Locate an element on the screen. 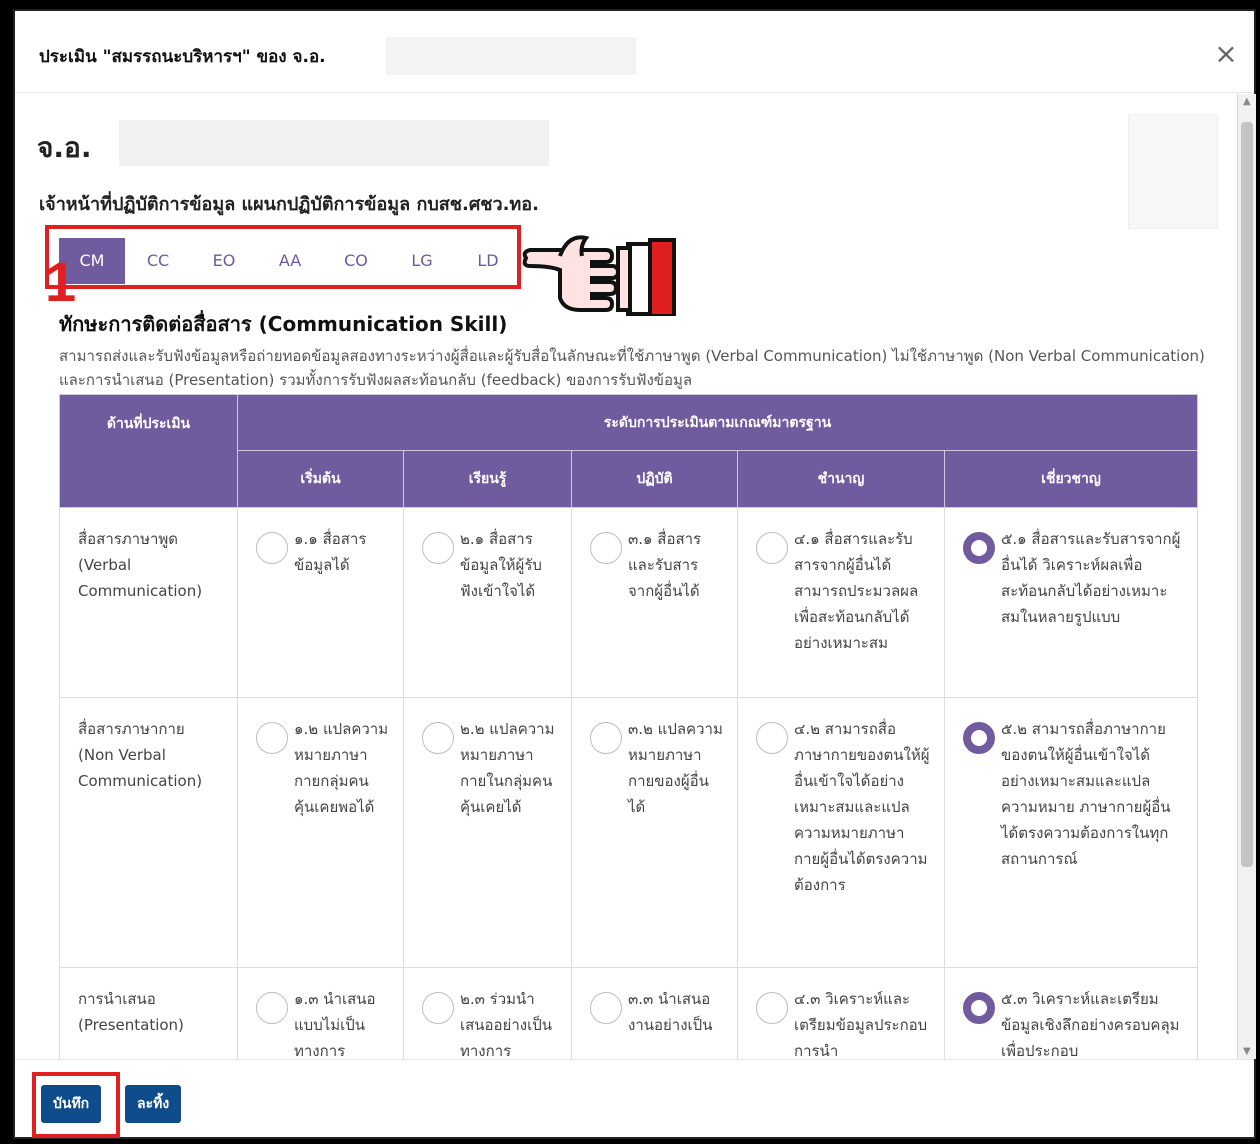 This screenshot has width=1260, height=1144. modal-title: ประเมิน "สมรรถนะบริหารฯ" ของ จ.อ. is located at coordinates (182, 57).